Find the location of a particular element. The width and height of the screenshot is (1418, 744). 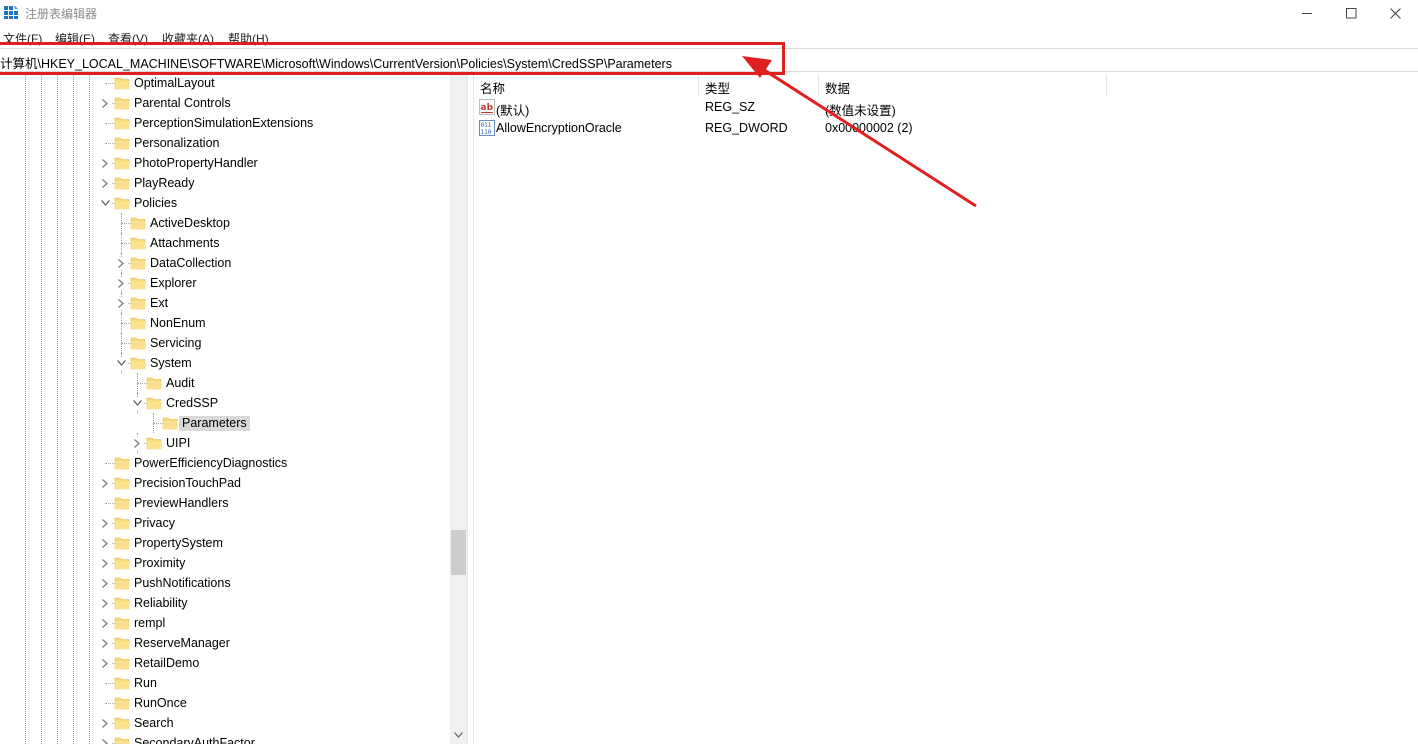

tree-node: ReserveManager is located at coordinates (225, 643).